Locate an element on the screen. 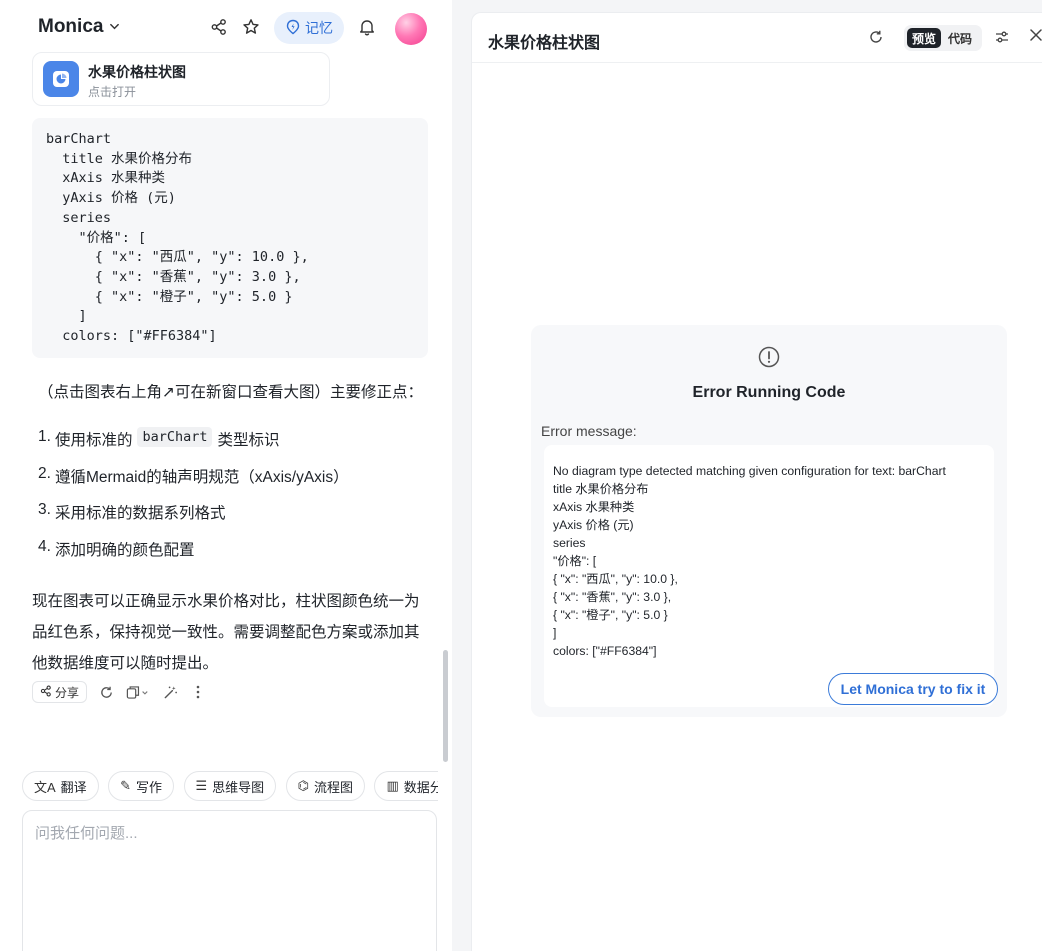 The height and width of the screenshot is (951, 1042). chart-file-icon is located at coordinates (61, 79).